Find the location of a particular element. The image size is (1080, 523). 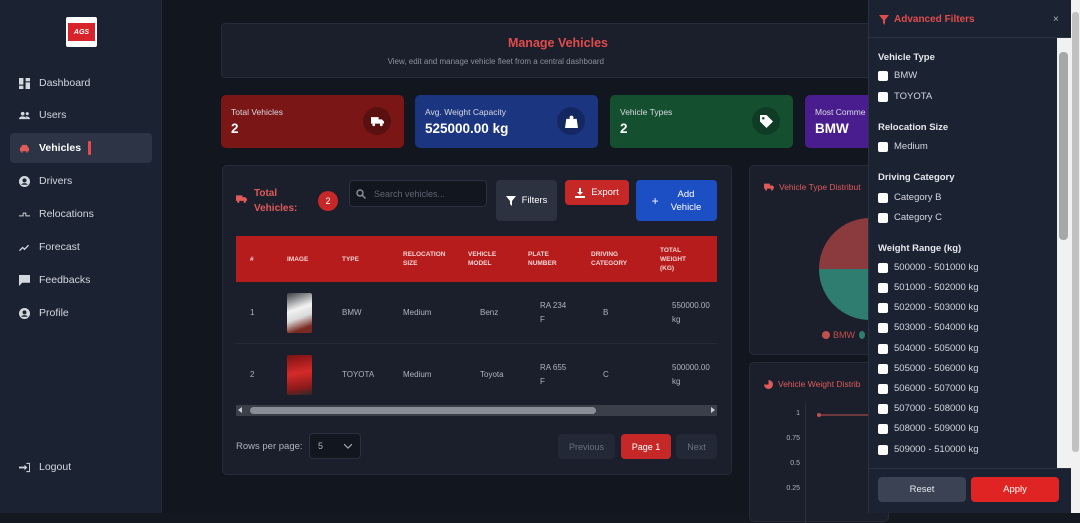

sidebar-item-label: Drivers is located at coordinates (56, 181).